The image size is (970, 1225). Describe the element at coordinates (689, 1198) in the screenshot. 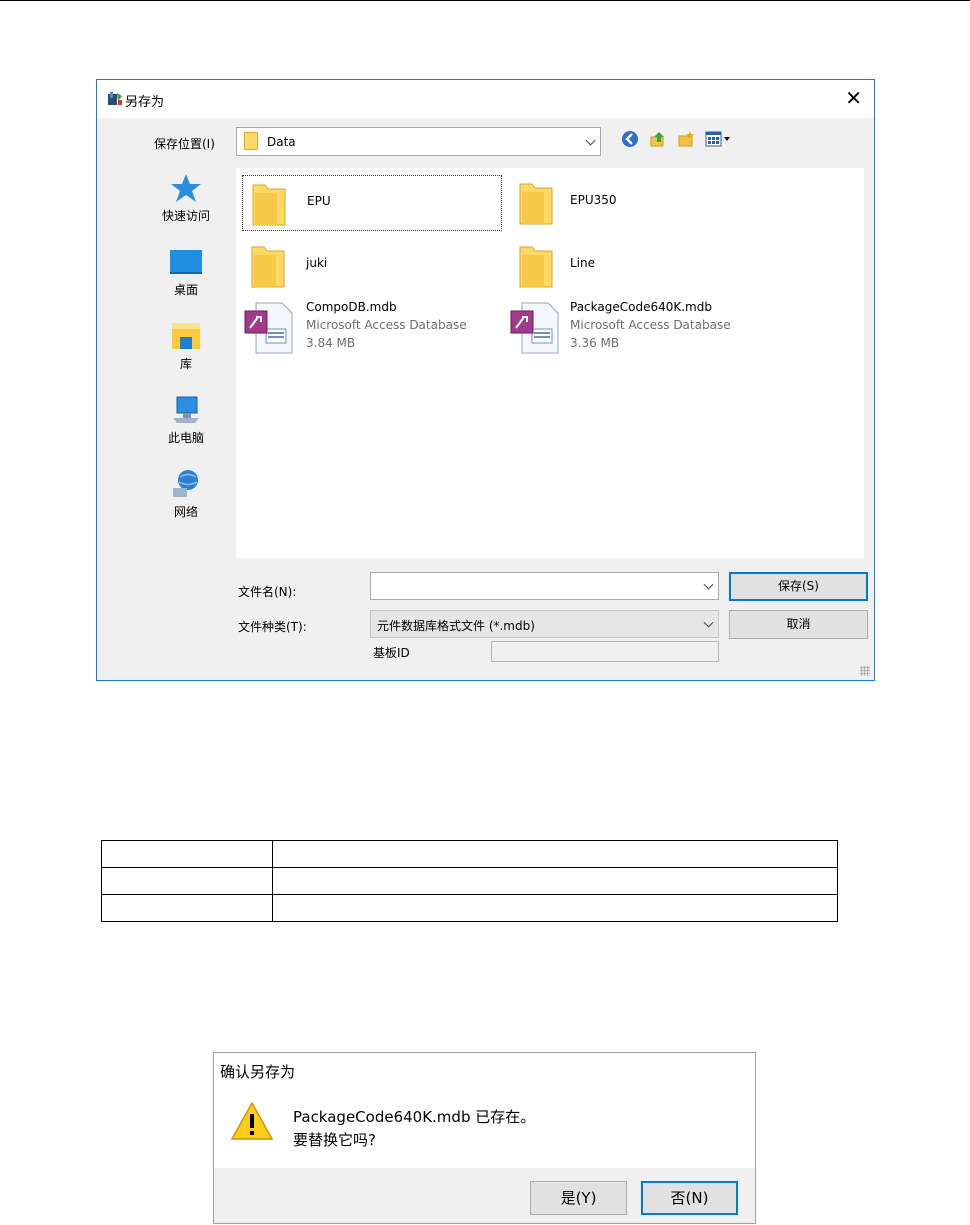

I see `no-button: 否(N)` at that location.